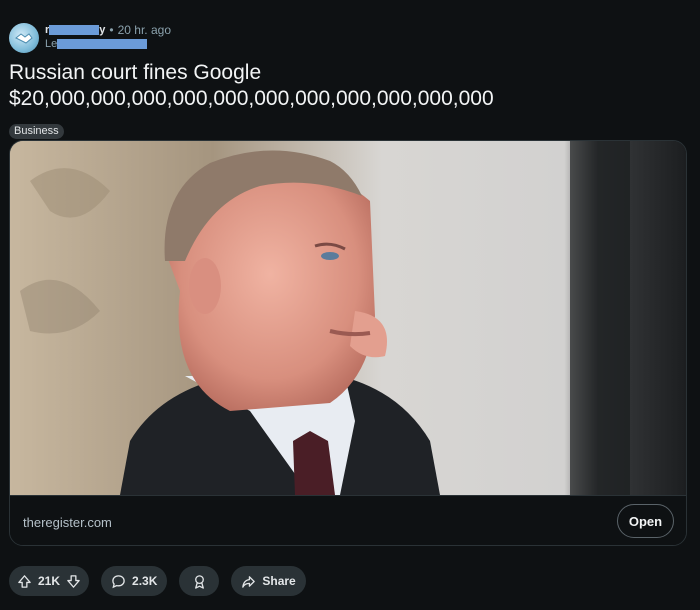 This screenshot has width=700, height=610. Describe the element at coordinates (145, 581) in the screenshot. I see `comment-count: 2.3K` at that location.